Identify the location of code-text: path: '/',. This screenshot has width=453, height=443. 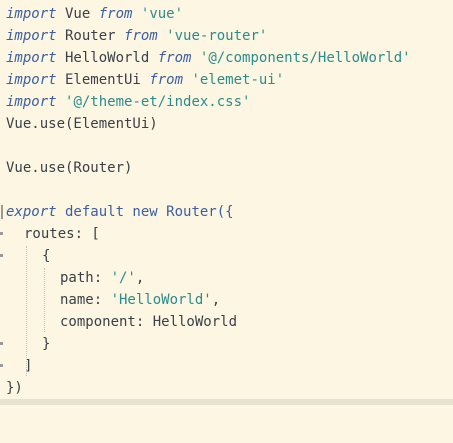
(102, 278).